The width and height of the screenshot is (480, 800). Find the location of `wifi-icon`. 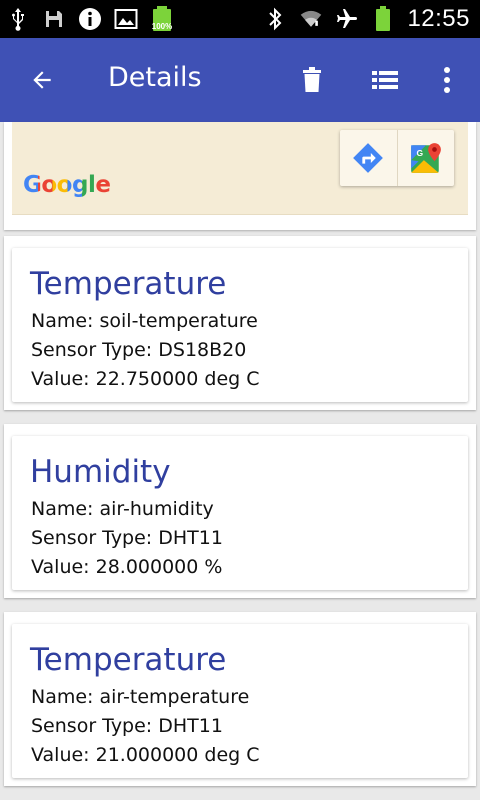

wifi-icon is located at coordinates (311, 19).